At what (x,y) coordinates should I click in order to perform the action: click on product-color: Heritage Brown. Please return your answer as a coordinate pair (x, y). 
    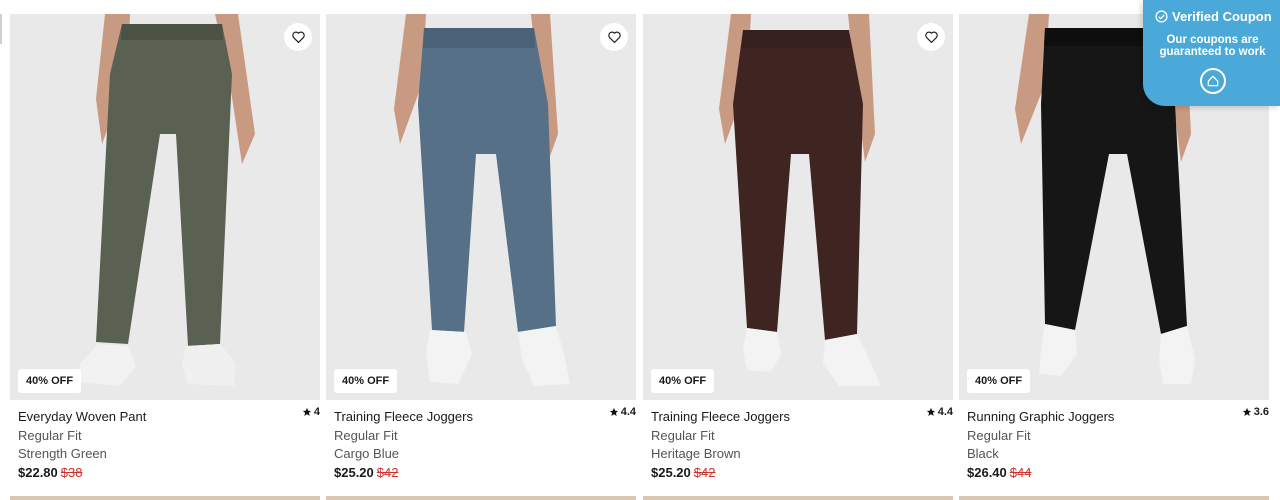
    Looking at the image, I should click on (696, 453).